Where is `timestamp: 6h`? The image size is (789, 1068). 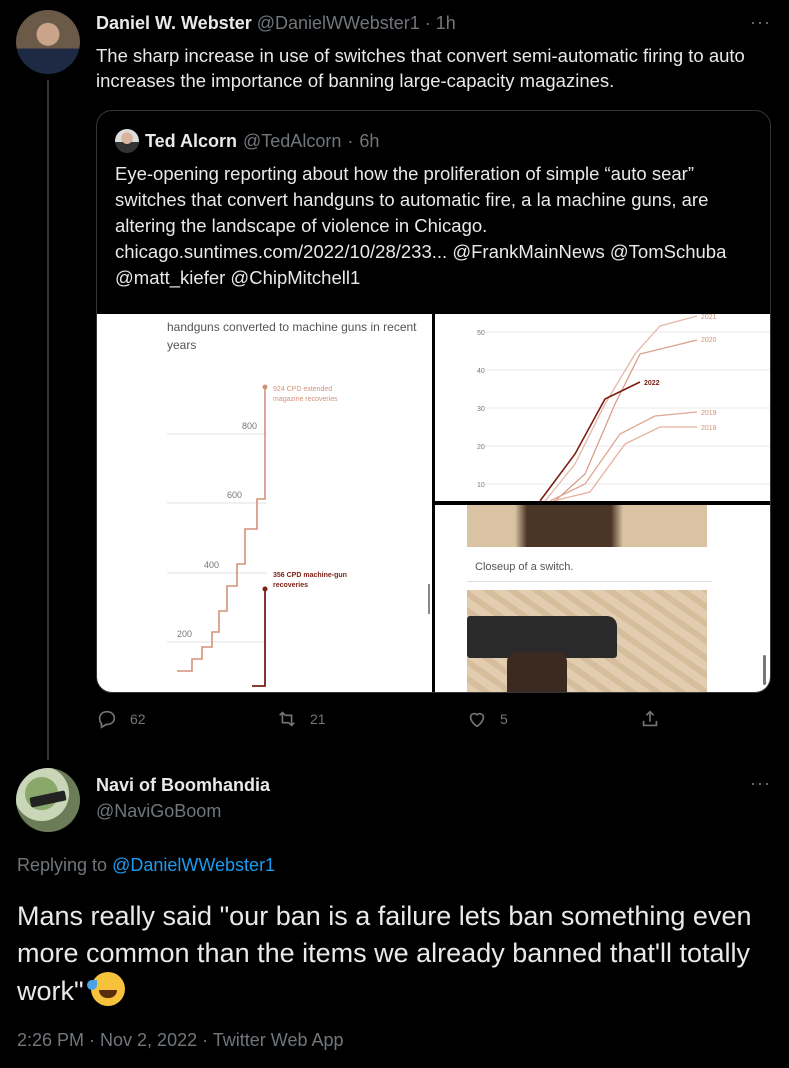 timestamp: 6h is located at coordinates (369, 140).